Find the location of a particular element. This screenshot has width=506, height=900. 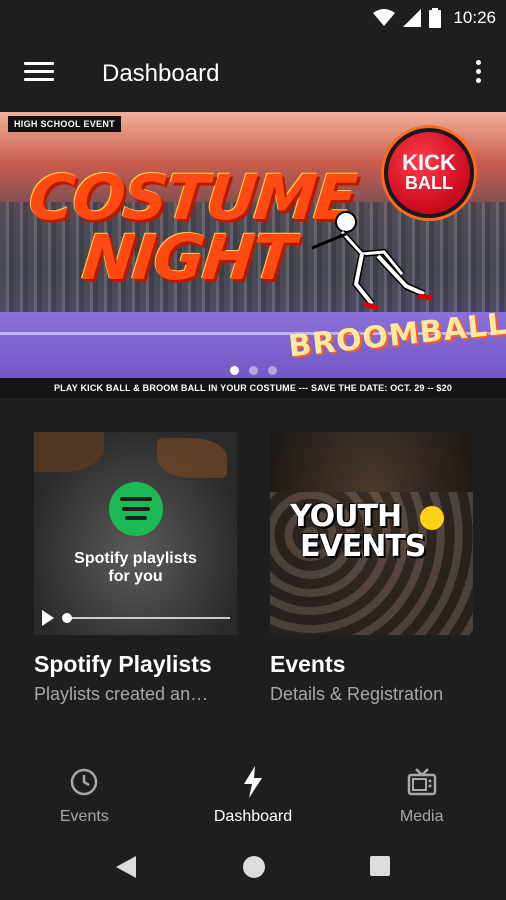

carousel-pager is located at coordinates (253, 370).